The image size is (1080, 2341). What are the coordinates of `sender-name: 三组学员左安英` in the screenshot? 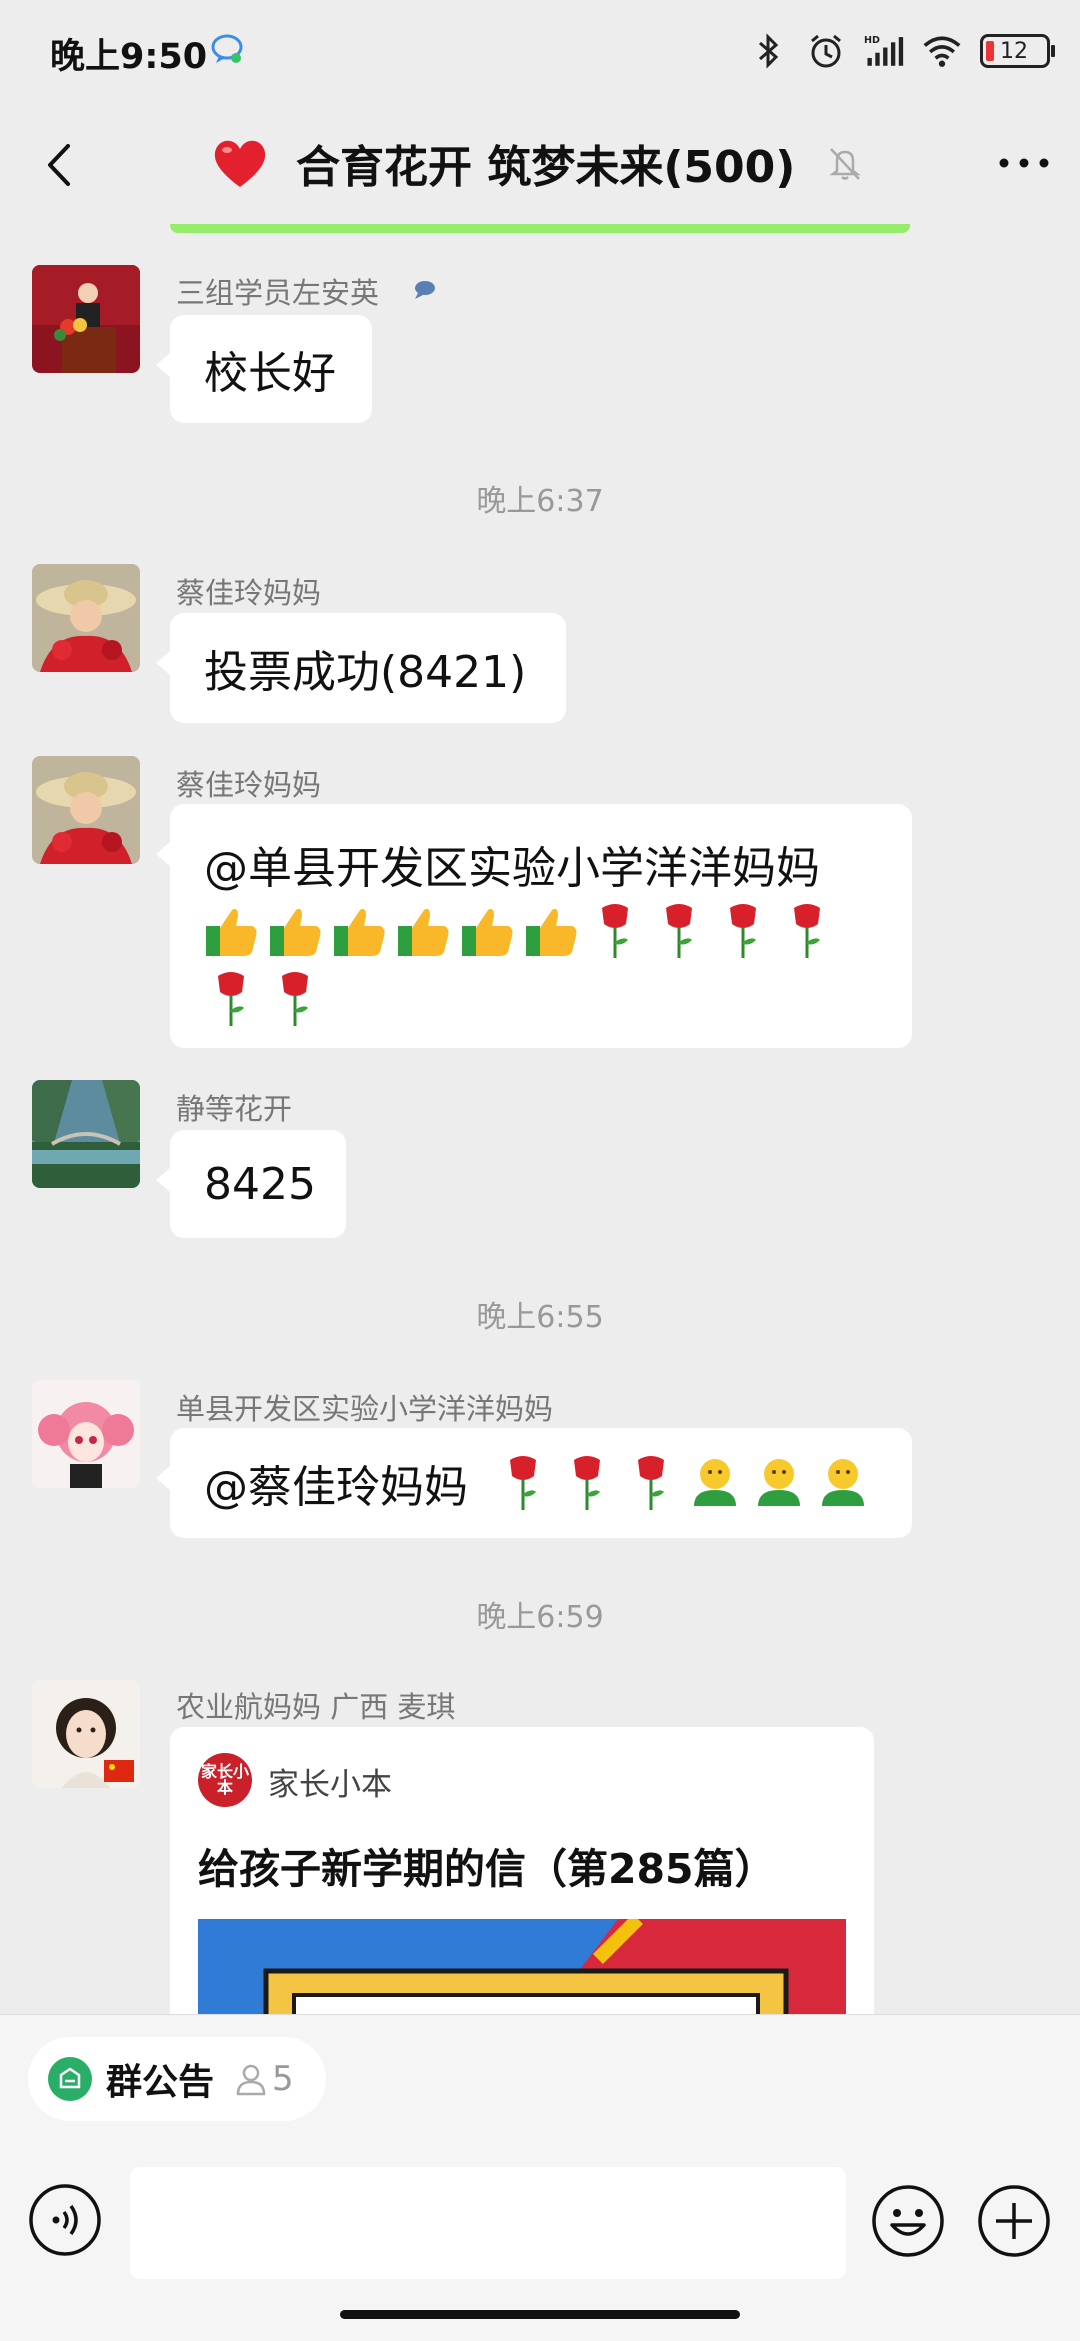 It's located at (278, 293).